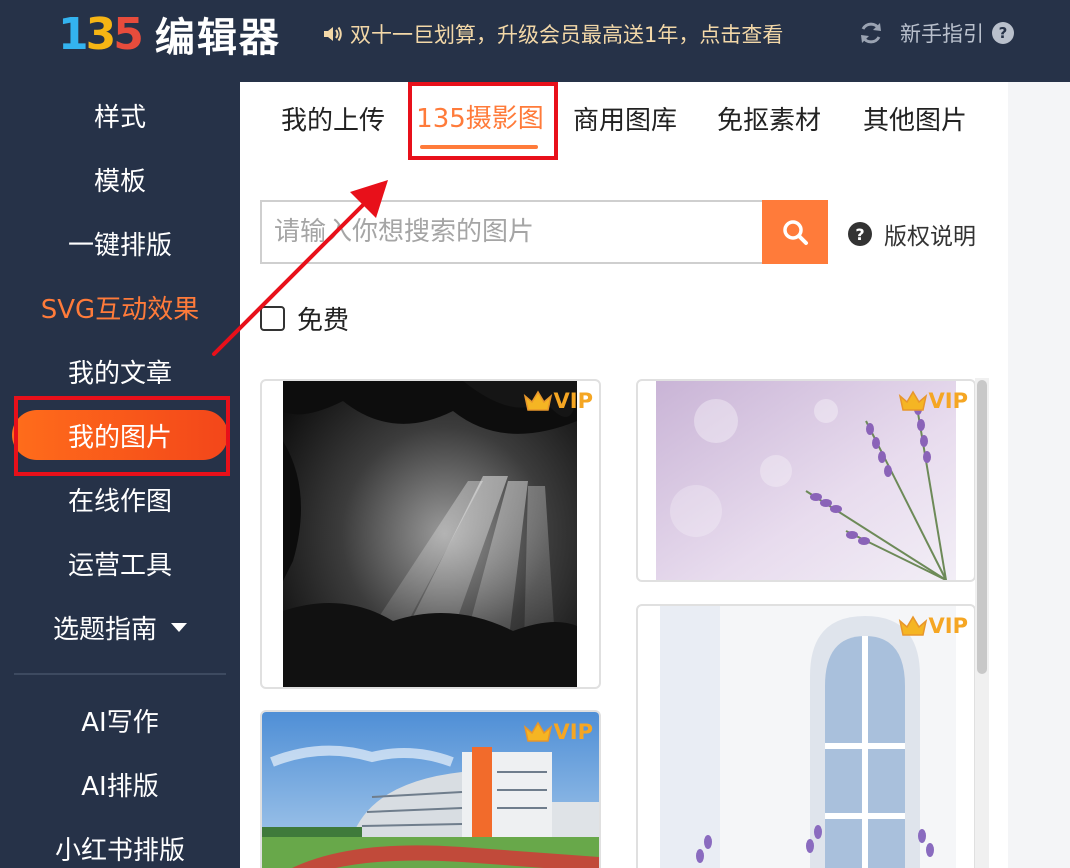  I want to click on logo-digit-3: 3, so click(101, 34).